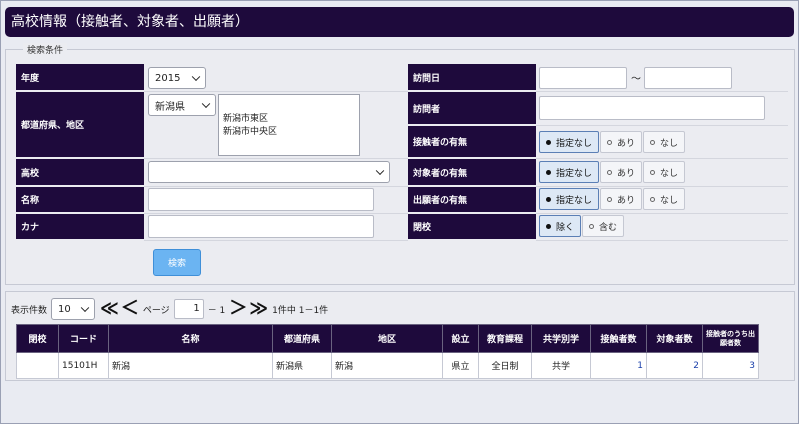 This screenshot has width=799, height=424. What do you see at coordinates (472, 77) in the screenshot?
I see `label-visit-date: 訪問日` at bounding box center [472, 77].